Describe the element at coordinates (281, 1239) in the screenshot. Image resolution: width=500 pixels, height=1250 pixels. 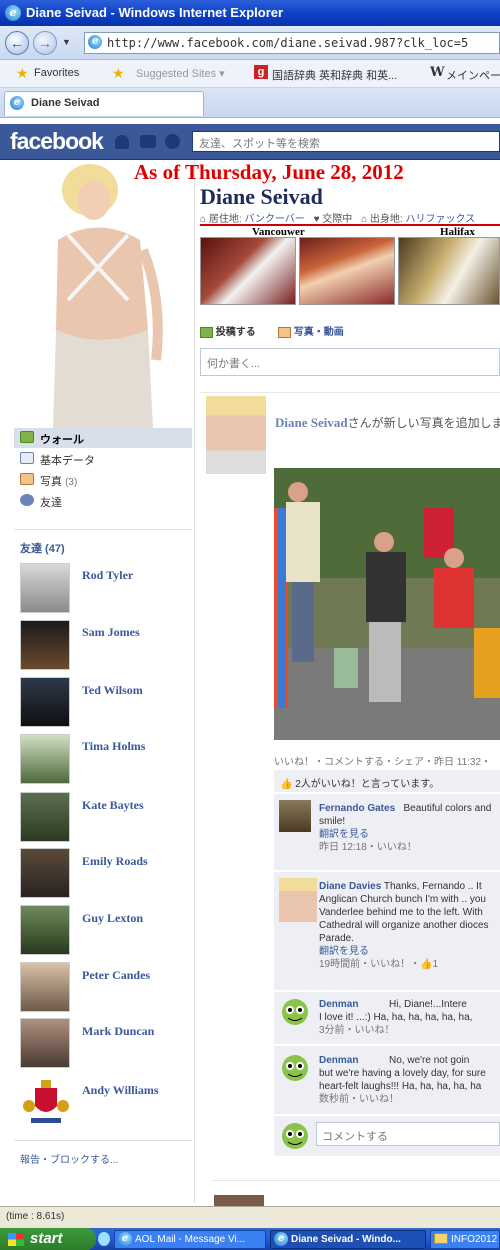
I see `ie-task-icon: e` at that location.